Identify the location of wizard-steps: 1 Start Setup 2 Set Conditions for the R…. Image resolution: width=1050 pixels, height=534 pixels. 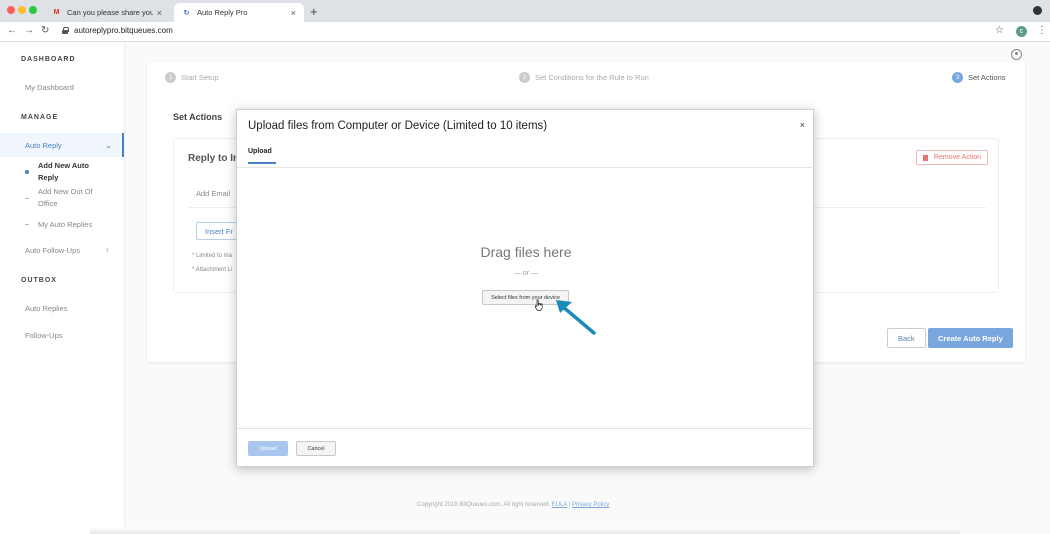
(586, 82).